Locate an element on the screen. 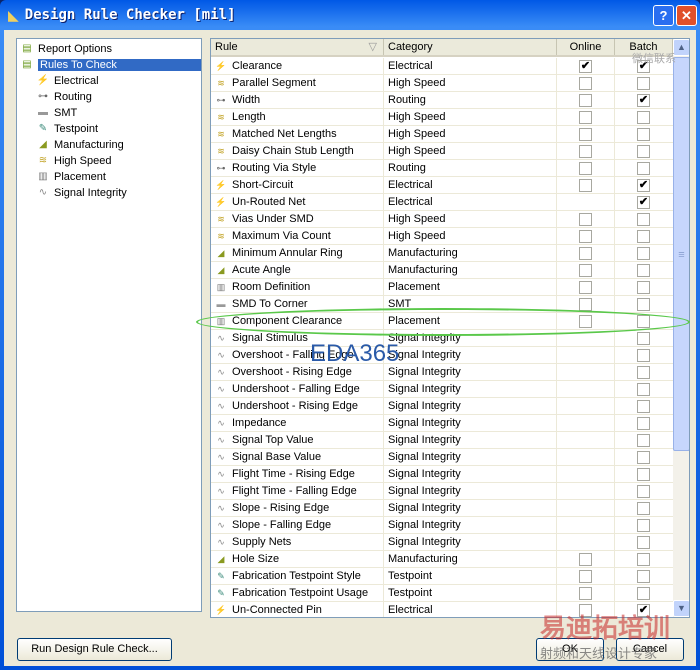  column-header-category: Category is located at coordinates (470, 47).